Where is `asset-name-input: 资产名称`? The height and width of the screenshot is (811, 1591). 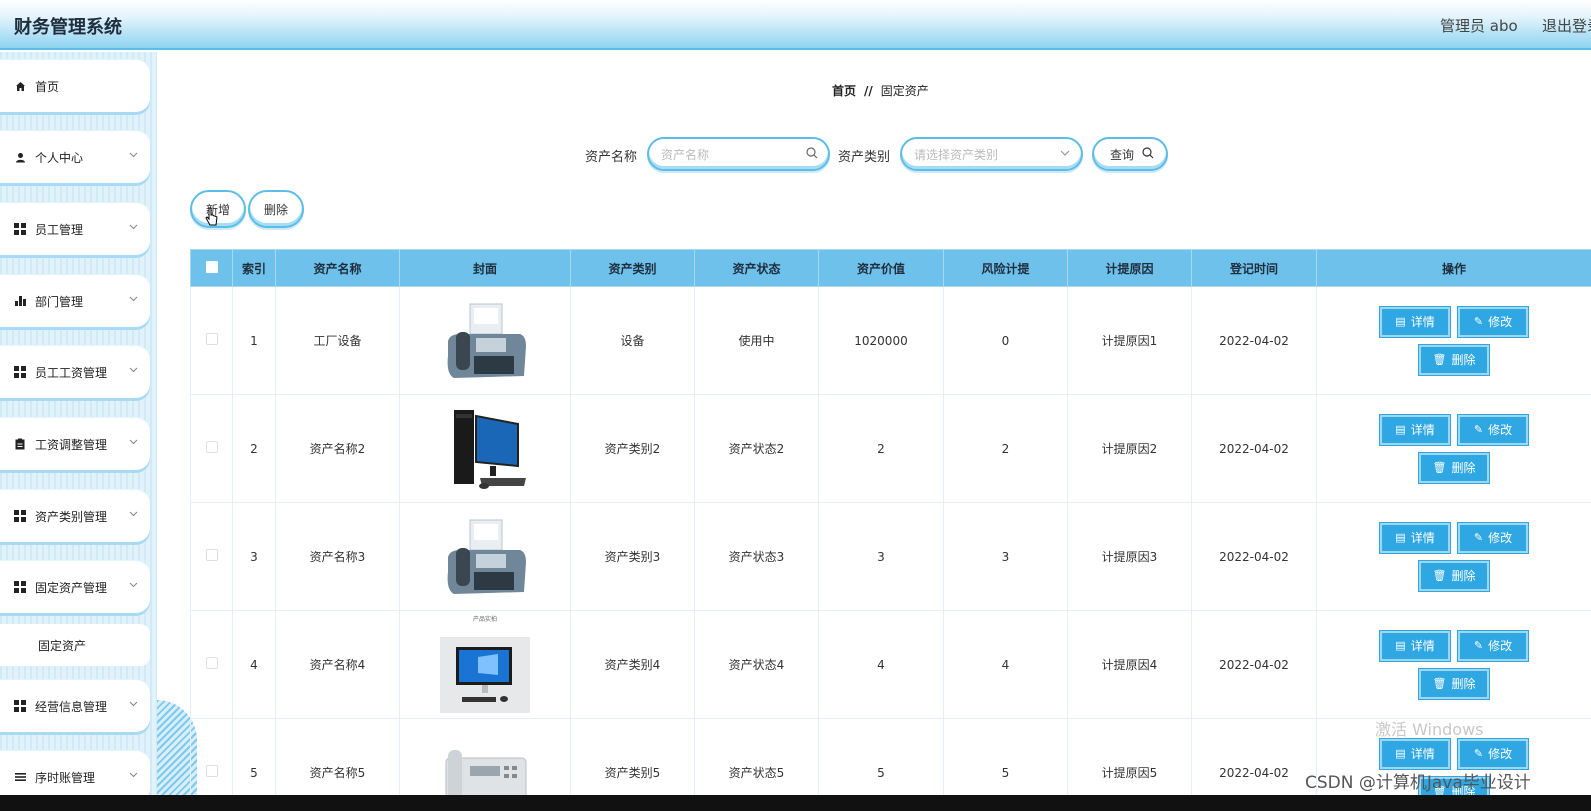 asset-name-input: 资产名称 is located at coordinates (738, 154).